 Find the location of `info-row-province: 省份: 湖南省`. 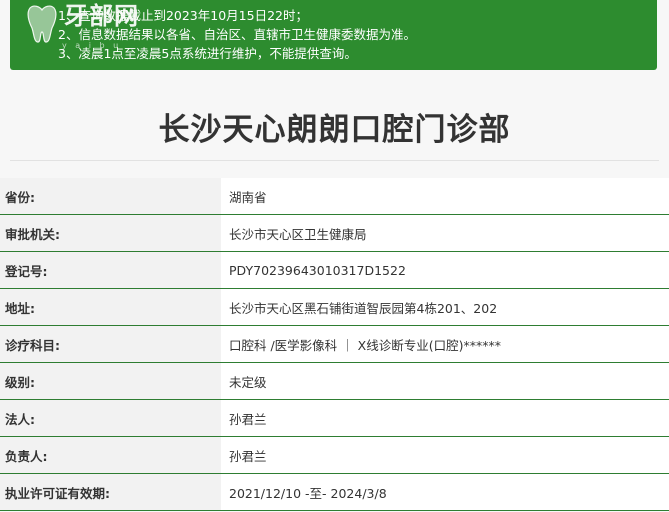

info-row-province: 省份: 湖南省 is located at coordinates (334, 196).